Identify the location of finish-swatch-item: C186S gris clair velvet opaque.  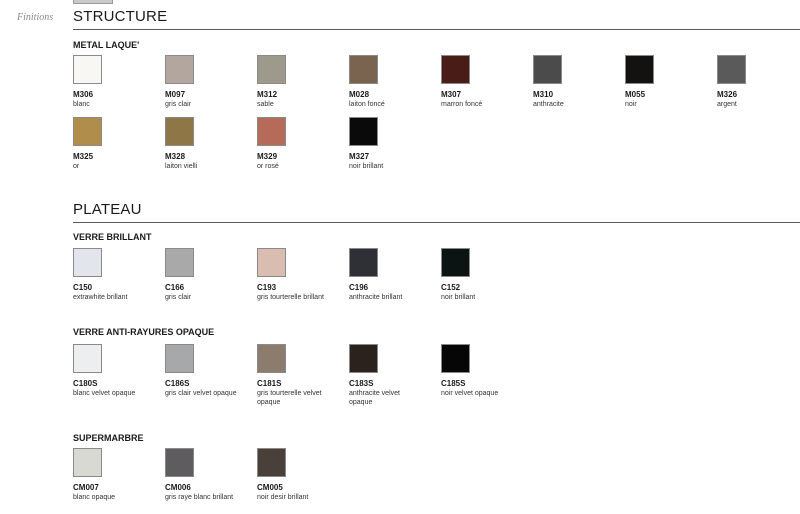
(210, 371).